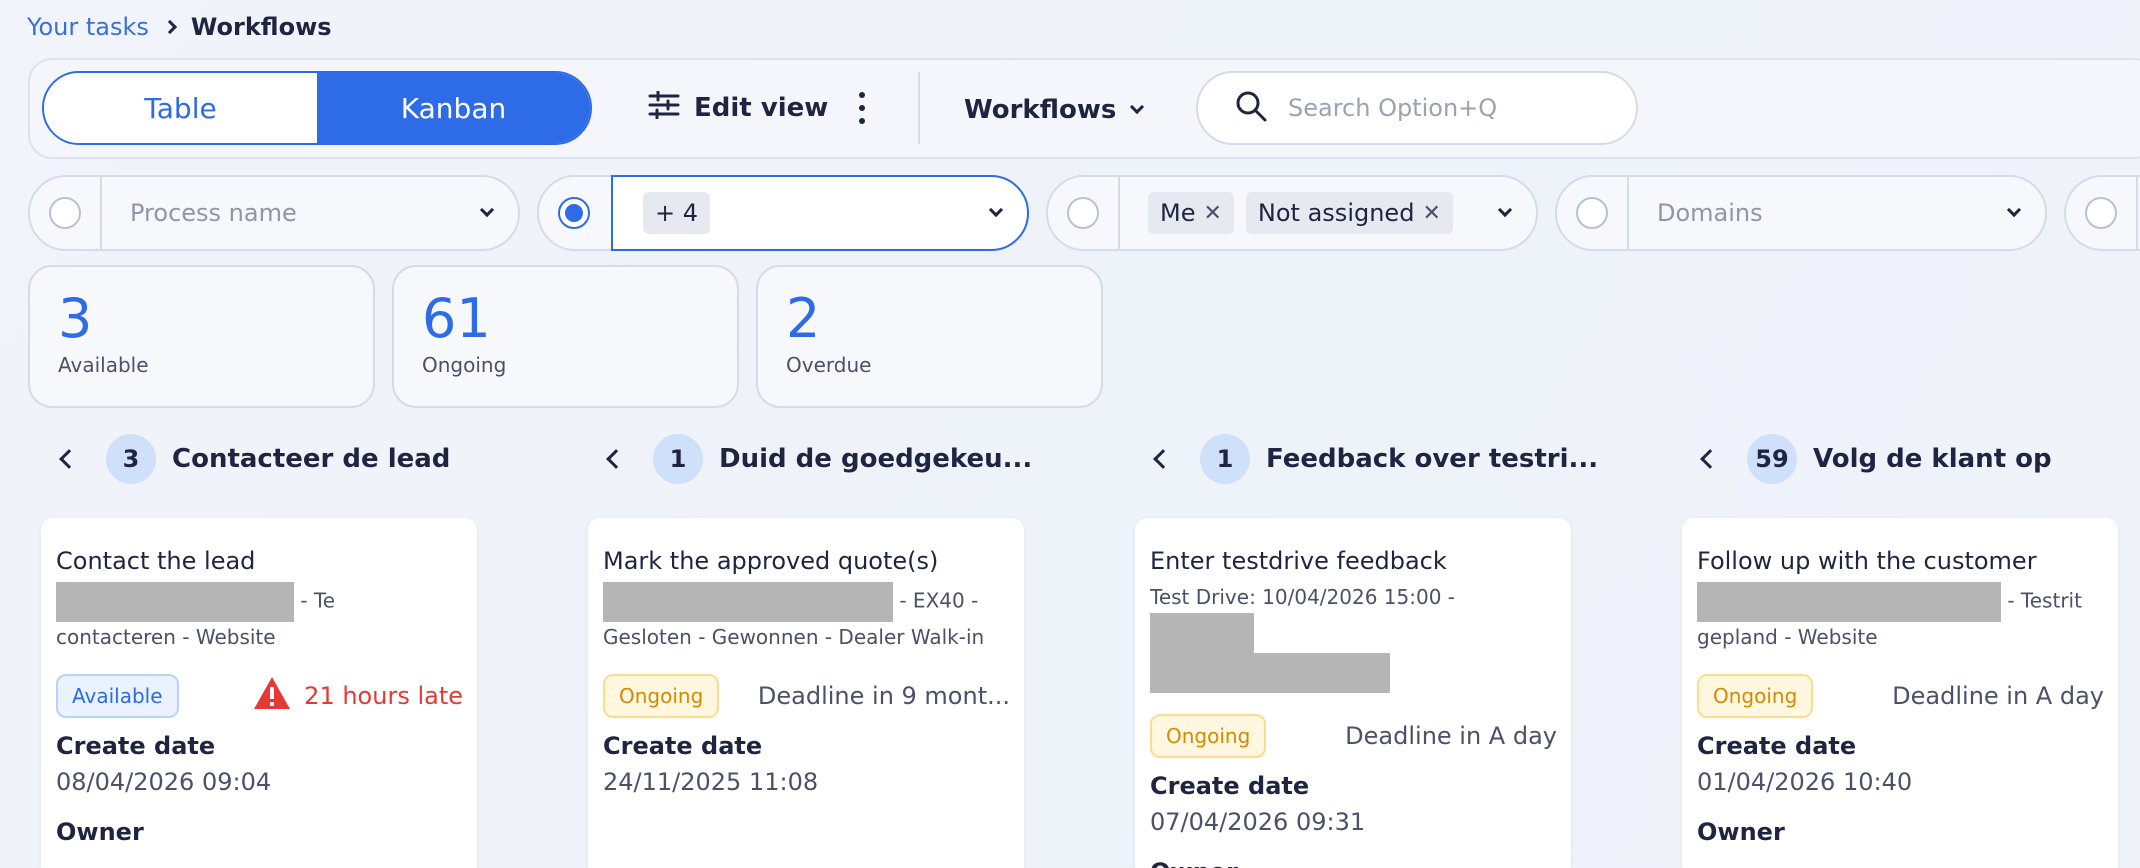 This screenshot has height=868, width=2140. Describe the element at coordinates (88, 27) in the screenshot. I see `breadcrumb-your-tasks: Your tasks` at that location.